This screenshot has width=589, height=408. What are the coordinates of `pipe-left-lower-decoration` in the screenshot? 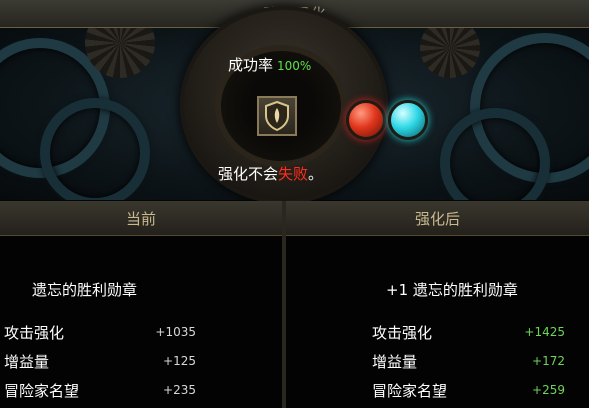 It's located at (95, 149).